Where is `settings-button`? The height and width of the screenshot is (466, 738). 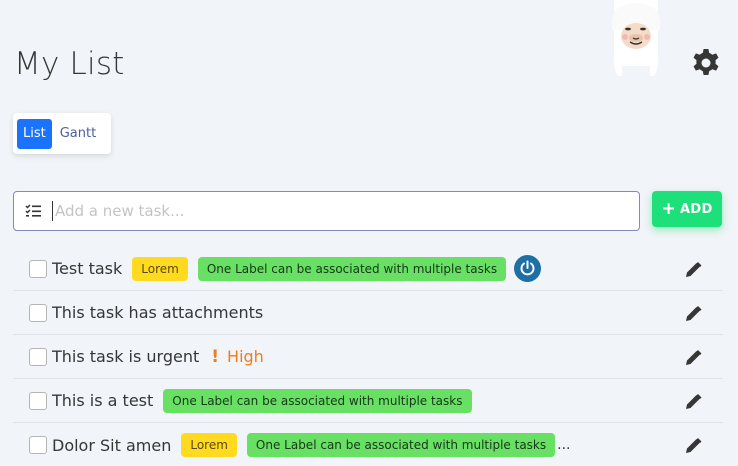 settings-button is located at coordinates (706, 64).